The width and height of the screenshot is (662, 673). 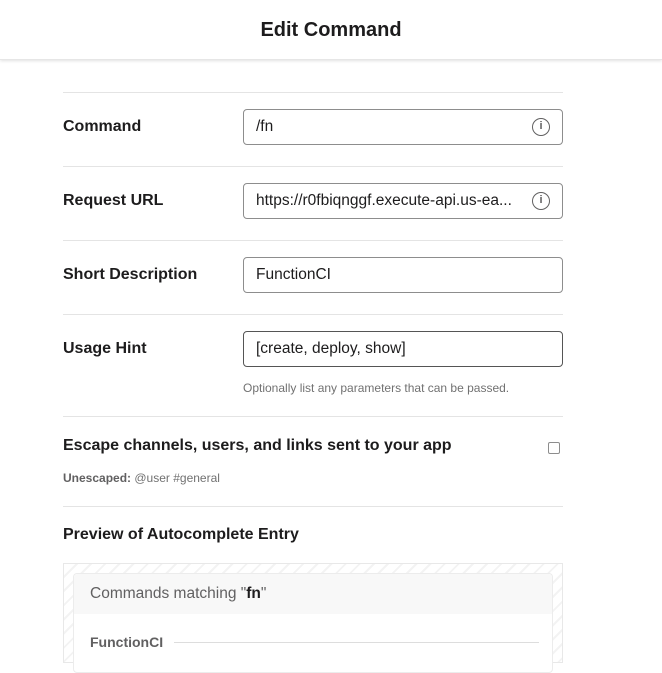 I want to click on short-description-label: Short Description, so click(x=130, y=274).